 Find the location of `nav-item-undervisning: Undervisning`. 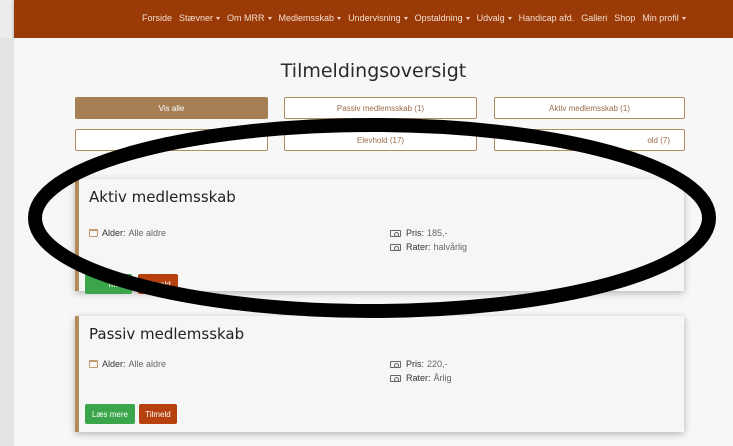

nav-item-undervisning: Undervisning is located at coordinates (378, 18).